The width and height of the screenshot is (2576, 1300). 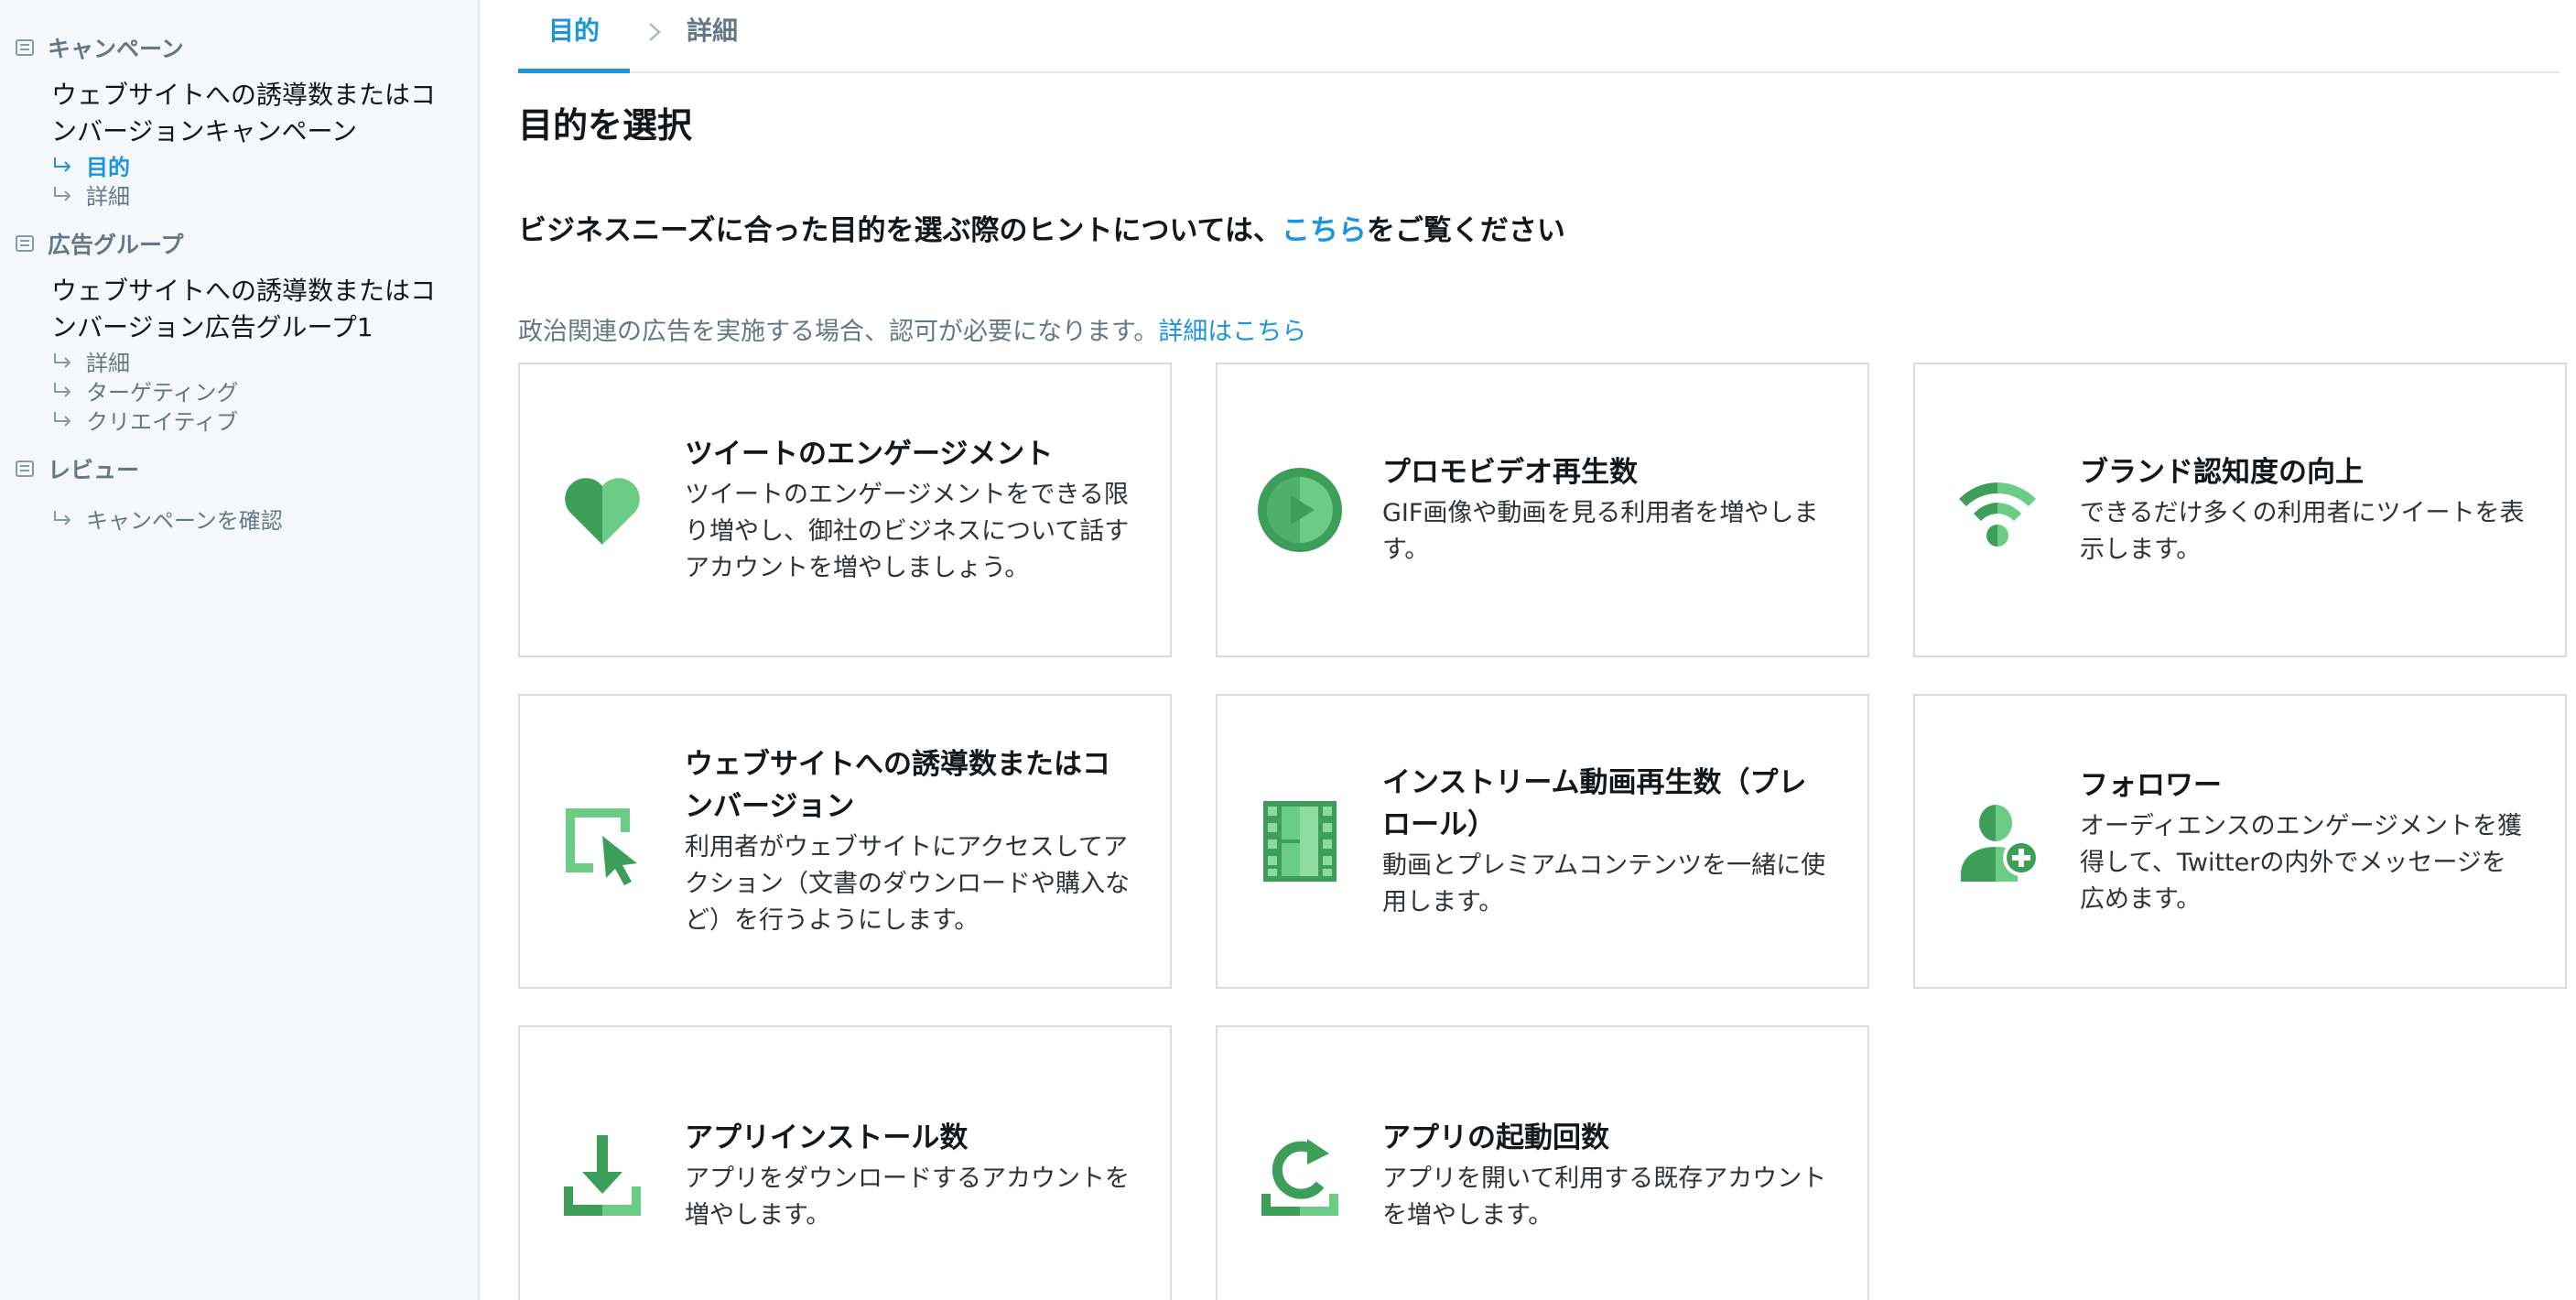 What do you see at coordinates (94, 470) in the screenshot?
I see `sidebar-section-review-label: レビュー` at bounding box center [94, 470].